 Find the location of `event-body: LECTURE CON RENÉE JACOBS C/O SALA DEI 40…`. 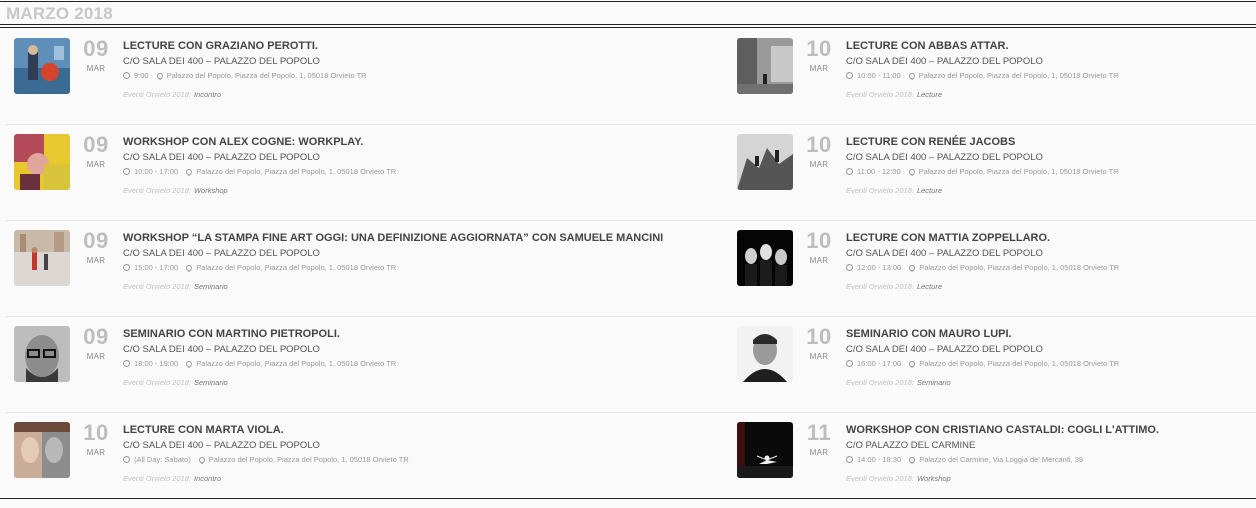

event-body: LECTURE CON RENÉE JACOBS C/O SALA DEI 40… is located at coordinates (1049, 165).